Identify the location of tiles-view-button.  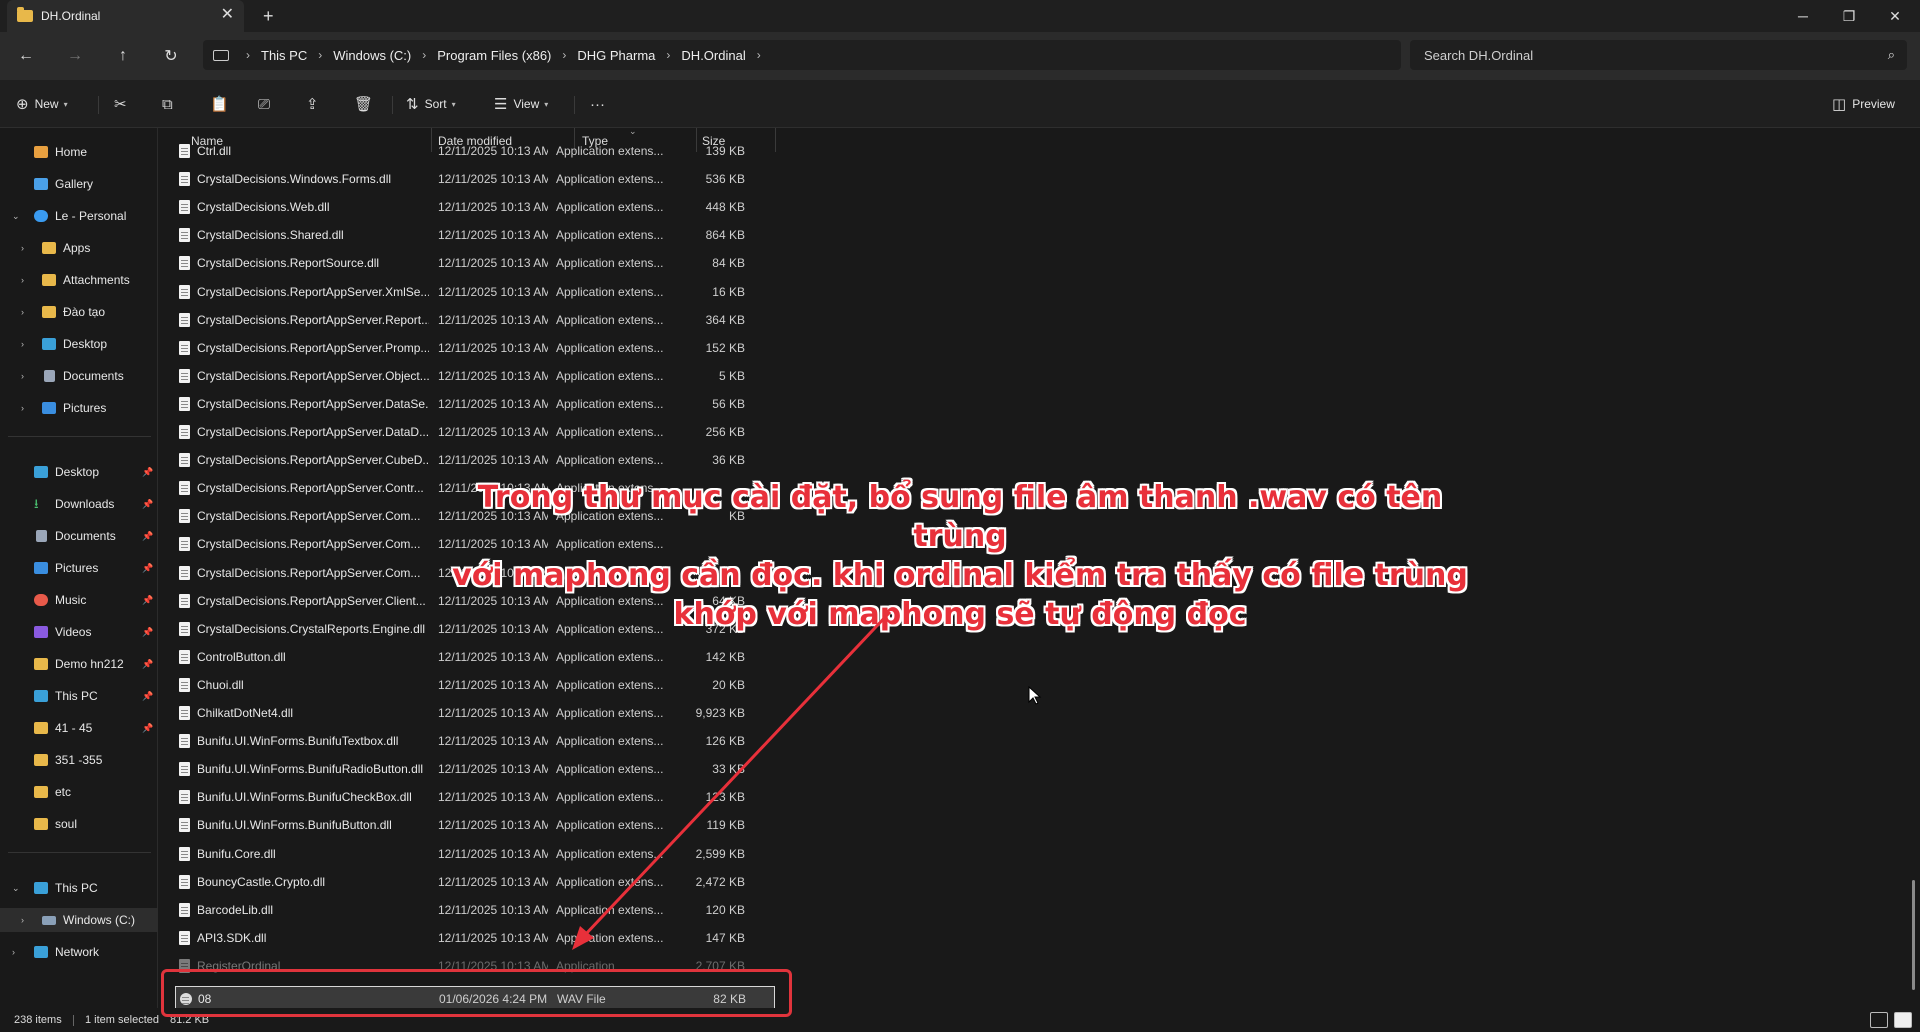
(1903, 1020).